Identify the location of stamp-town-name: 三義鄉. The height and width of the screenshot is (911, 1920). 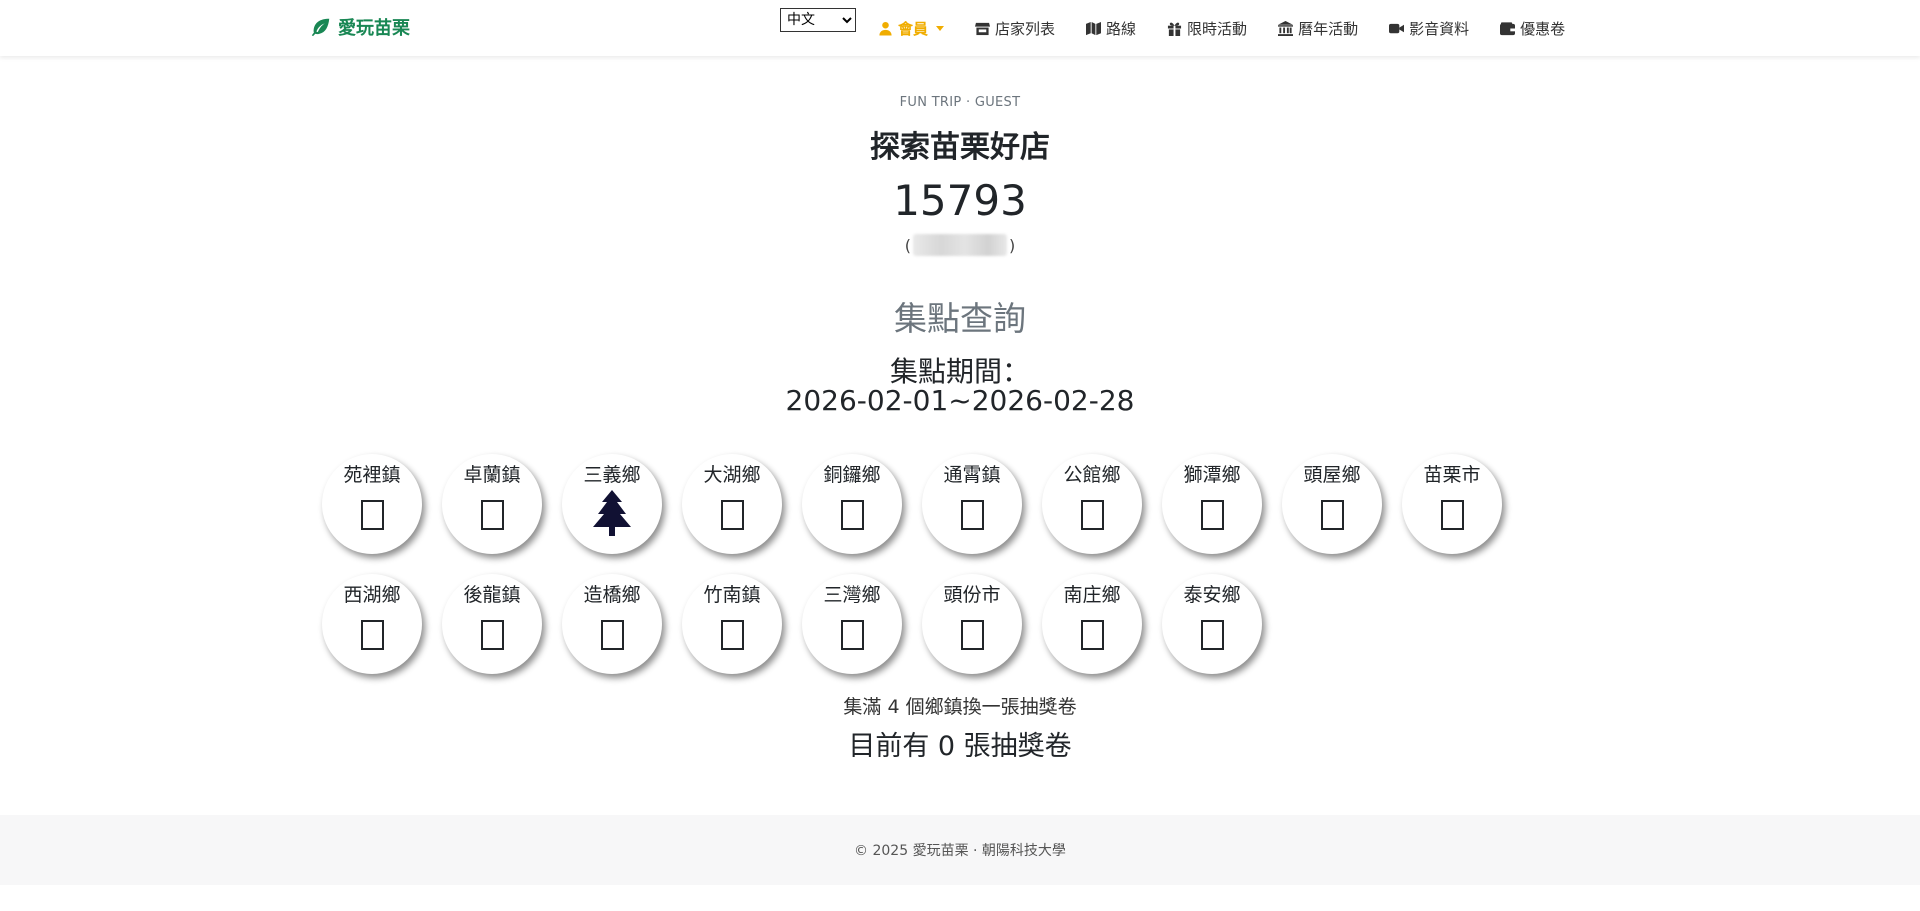
(612, 475).